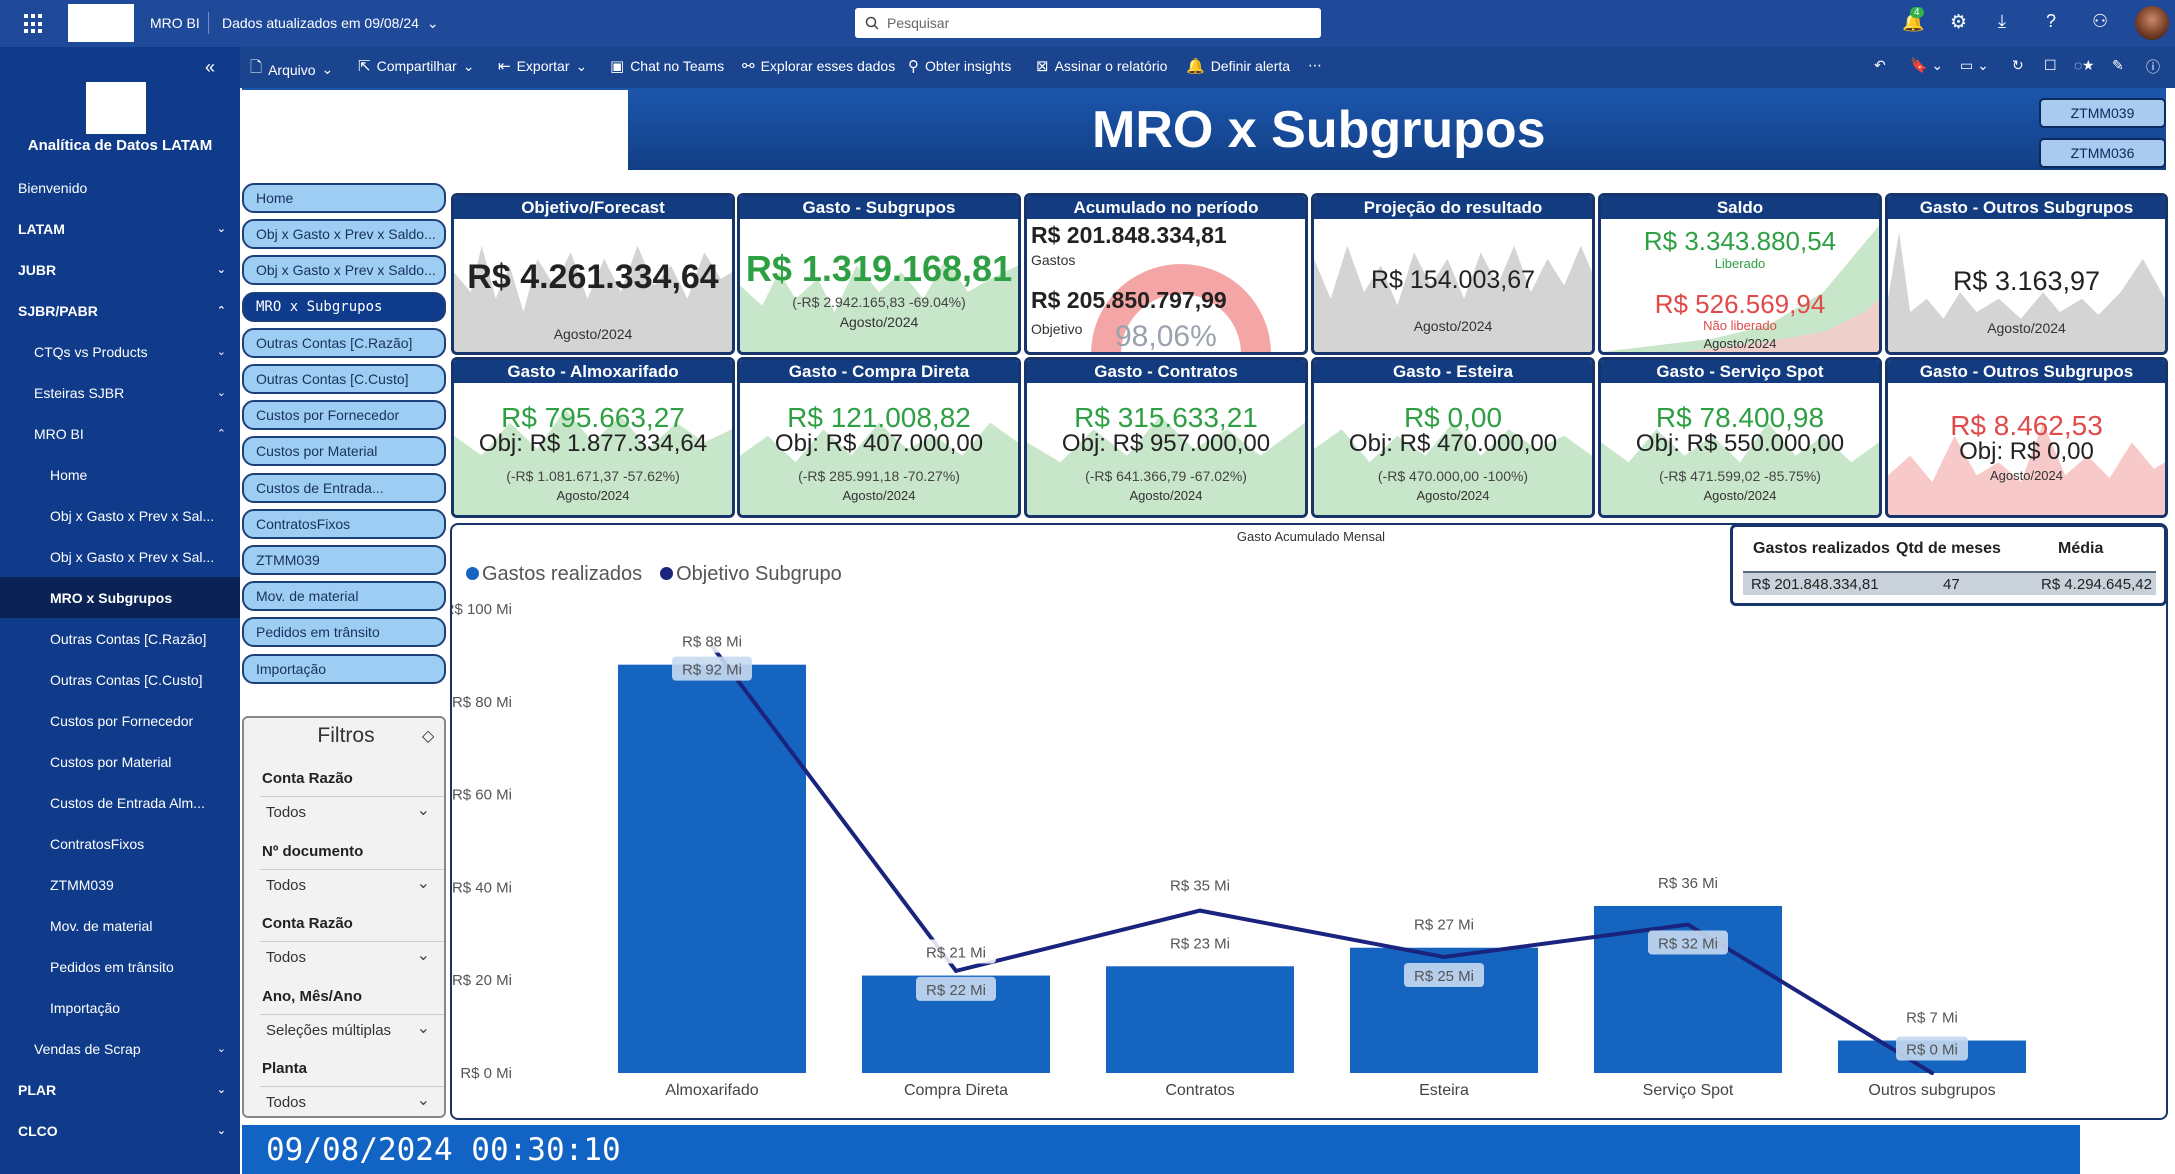 This screenshot has width=2175, height=1174. Describe the element at coordinates (542, 66) in the screenshot. I see `export-menu: ⇤ Exportar ⌄` at that location.